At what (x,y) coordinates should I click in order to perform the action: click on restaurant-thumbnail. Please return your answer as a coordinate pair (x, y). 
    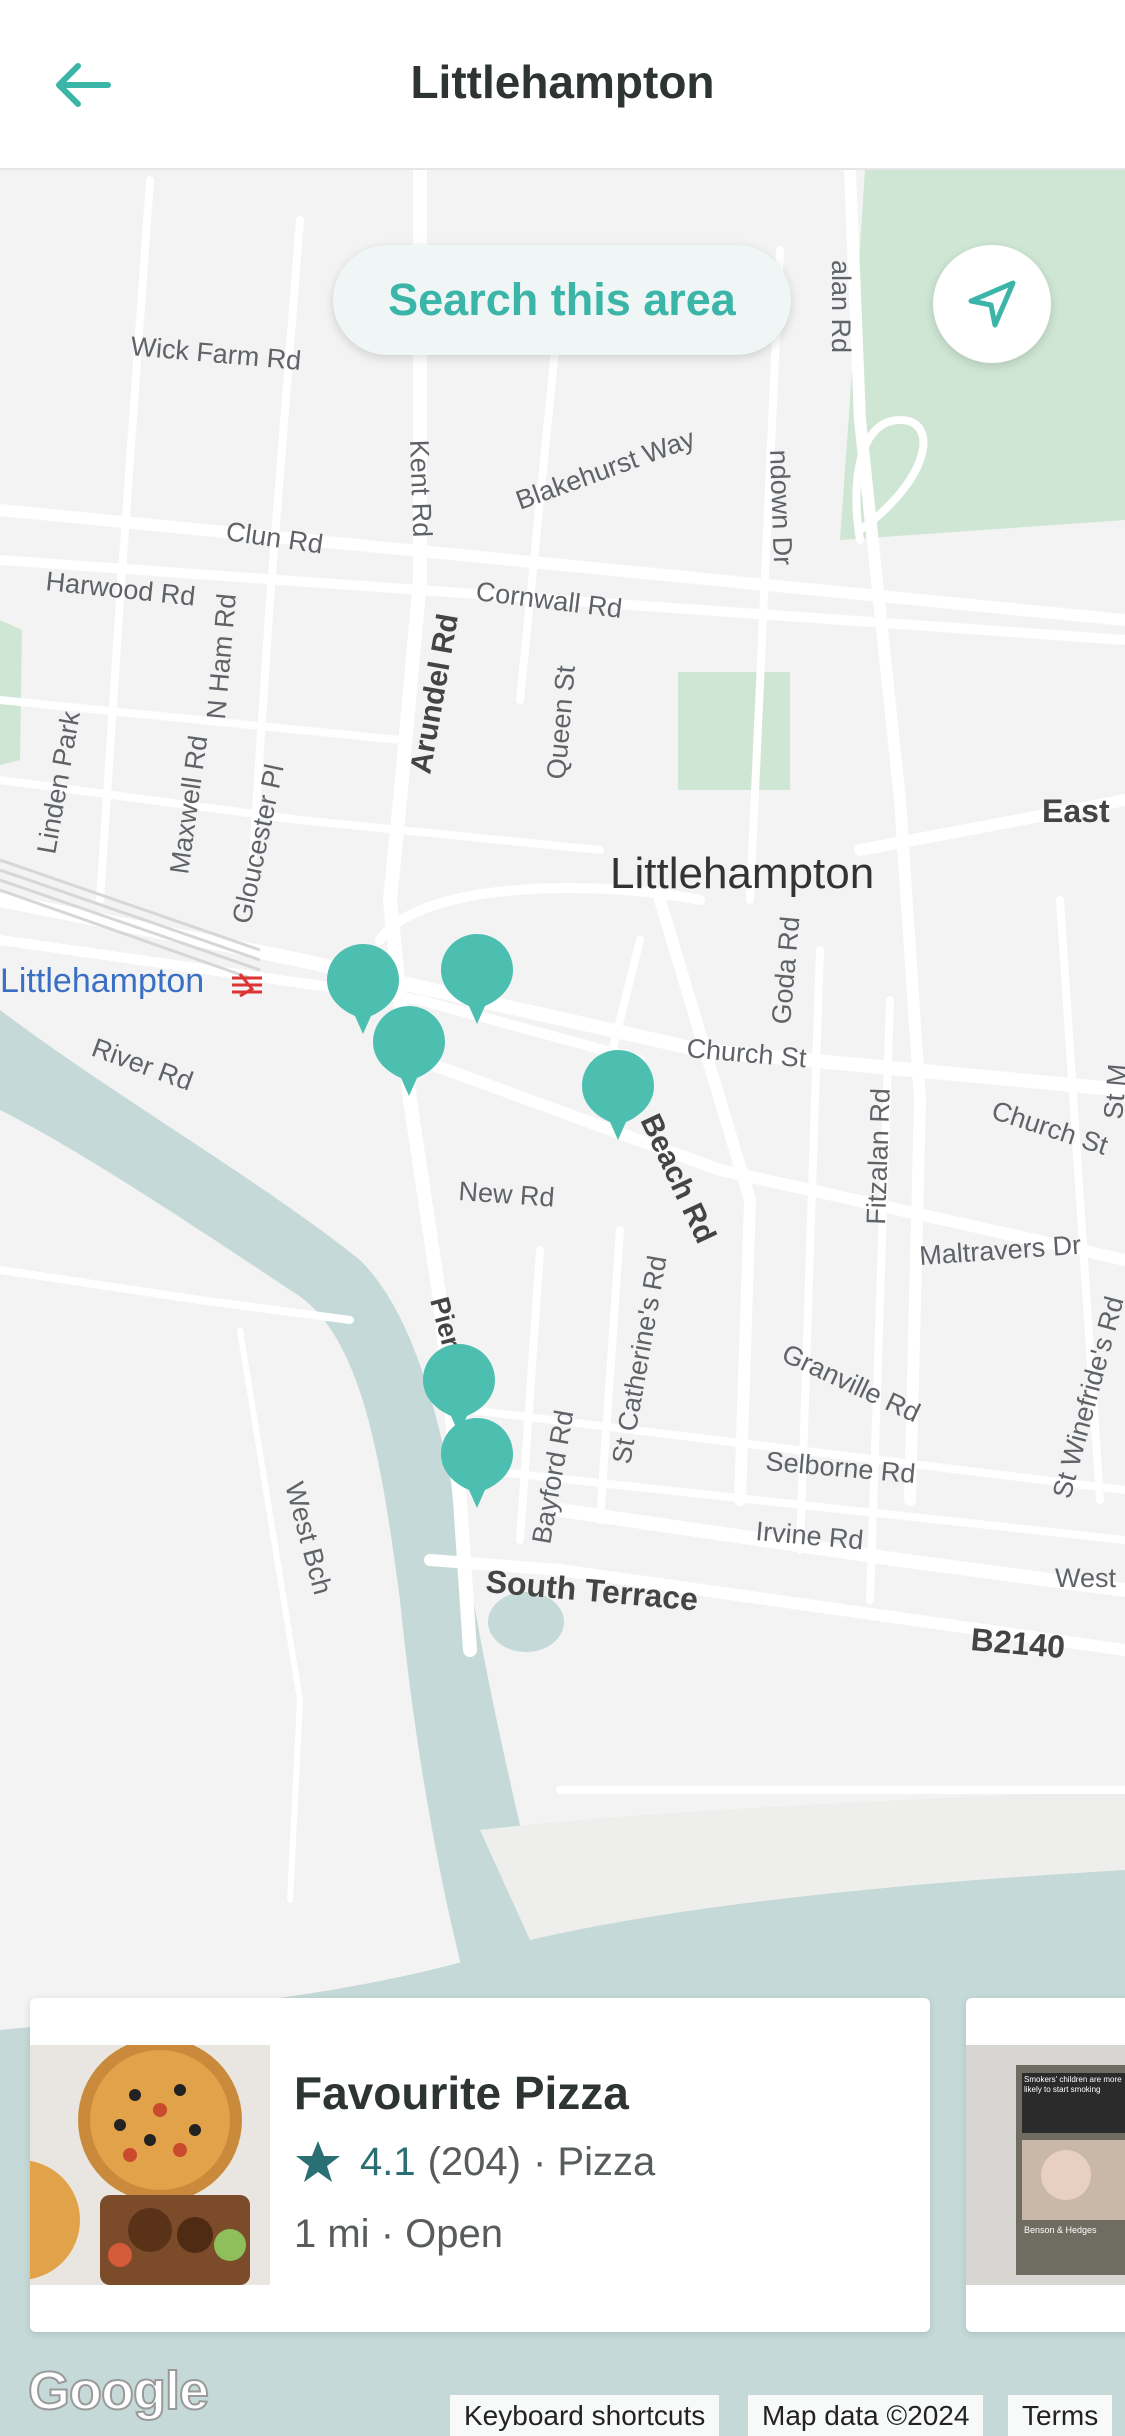
    Looking at the image, I should click on (150, 2165).